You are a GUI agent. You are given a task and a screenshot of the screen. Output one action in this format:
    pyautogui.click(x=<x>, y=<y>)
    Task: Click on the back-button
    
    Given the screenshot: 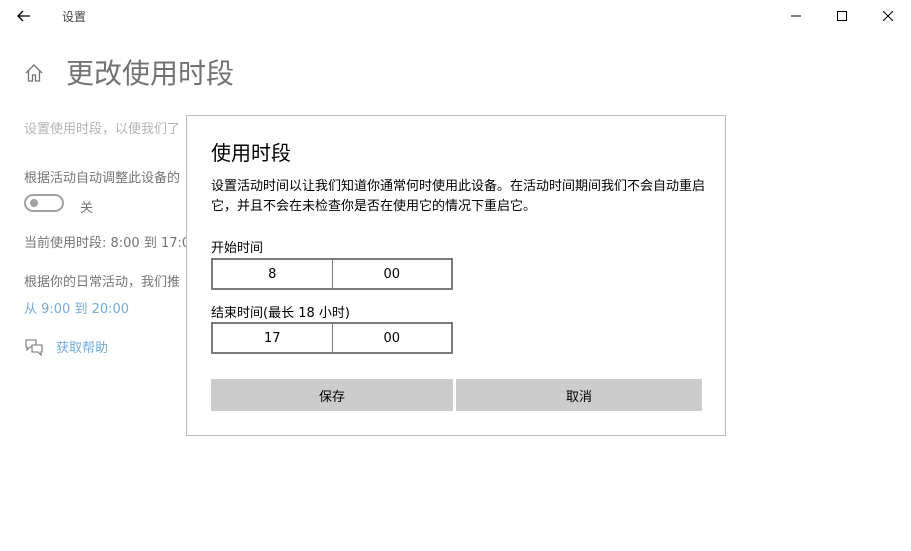 What is the action you would take?
    pyautogui.click(x=24, y=16)
    